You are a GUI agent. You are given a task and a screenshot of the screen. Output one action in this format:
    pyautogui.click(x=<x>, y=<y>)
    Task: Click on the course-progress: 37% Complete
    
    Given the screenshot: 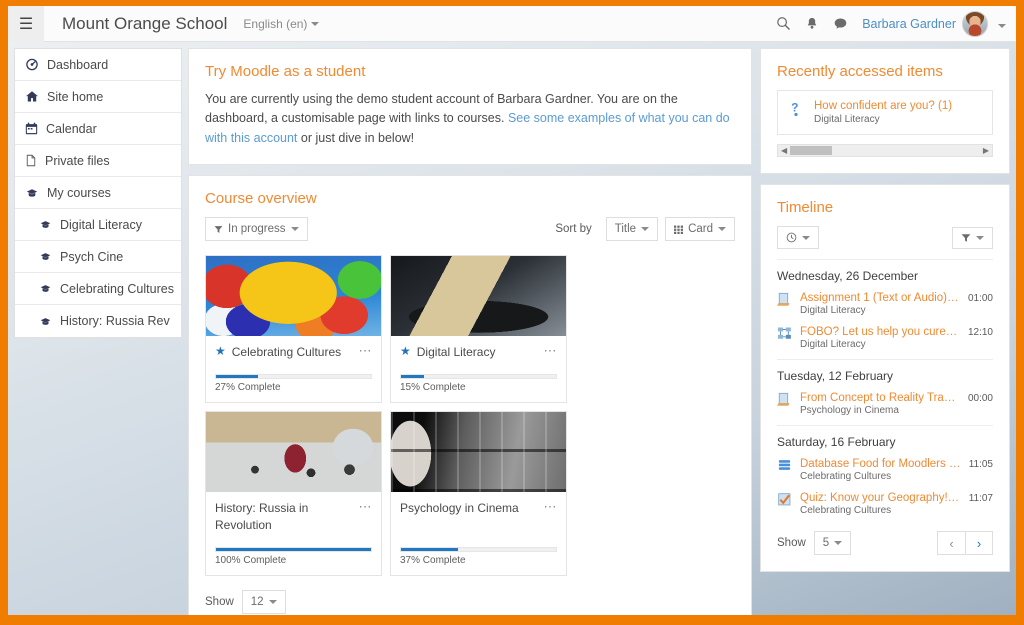 What is the action you would take?
    pyautogui.click(x=478, y=549)
    